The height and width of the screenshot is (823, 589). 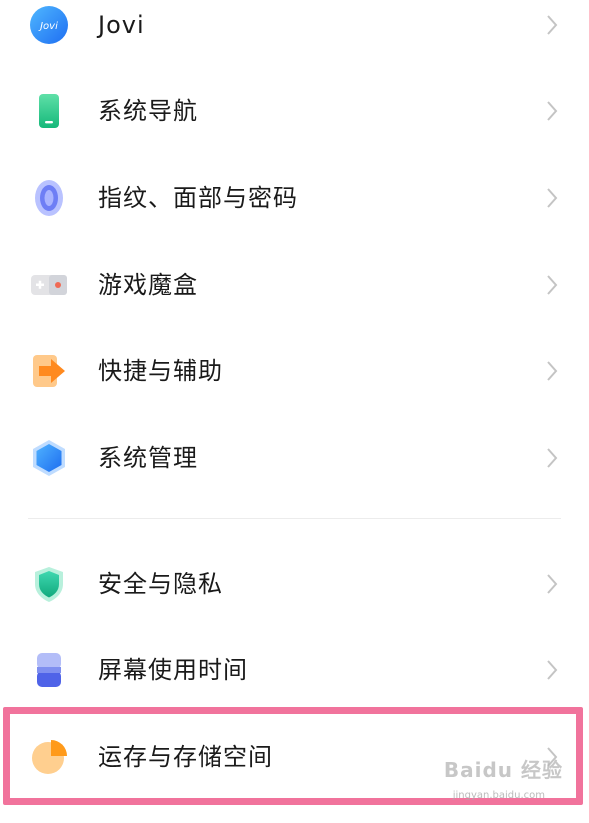 What do you see at coordinates (49, 584) in the screenshot?
I see `shield-icon` at bounding box center [49, 584].